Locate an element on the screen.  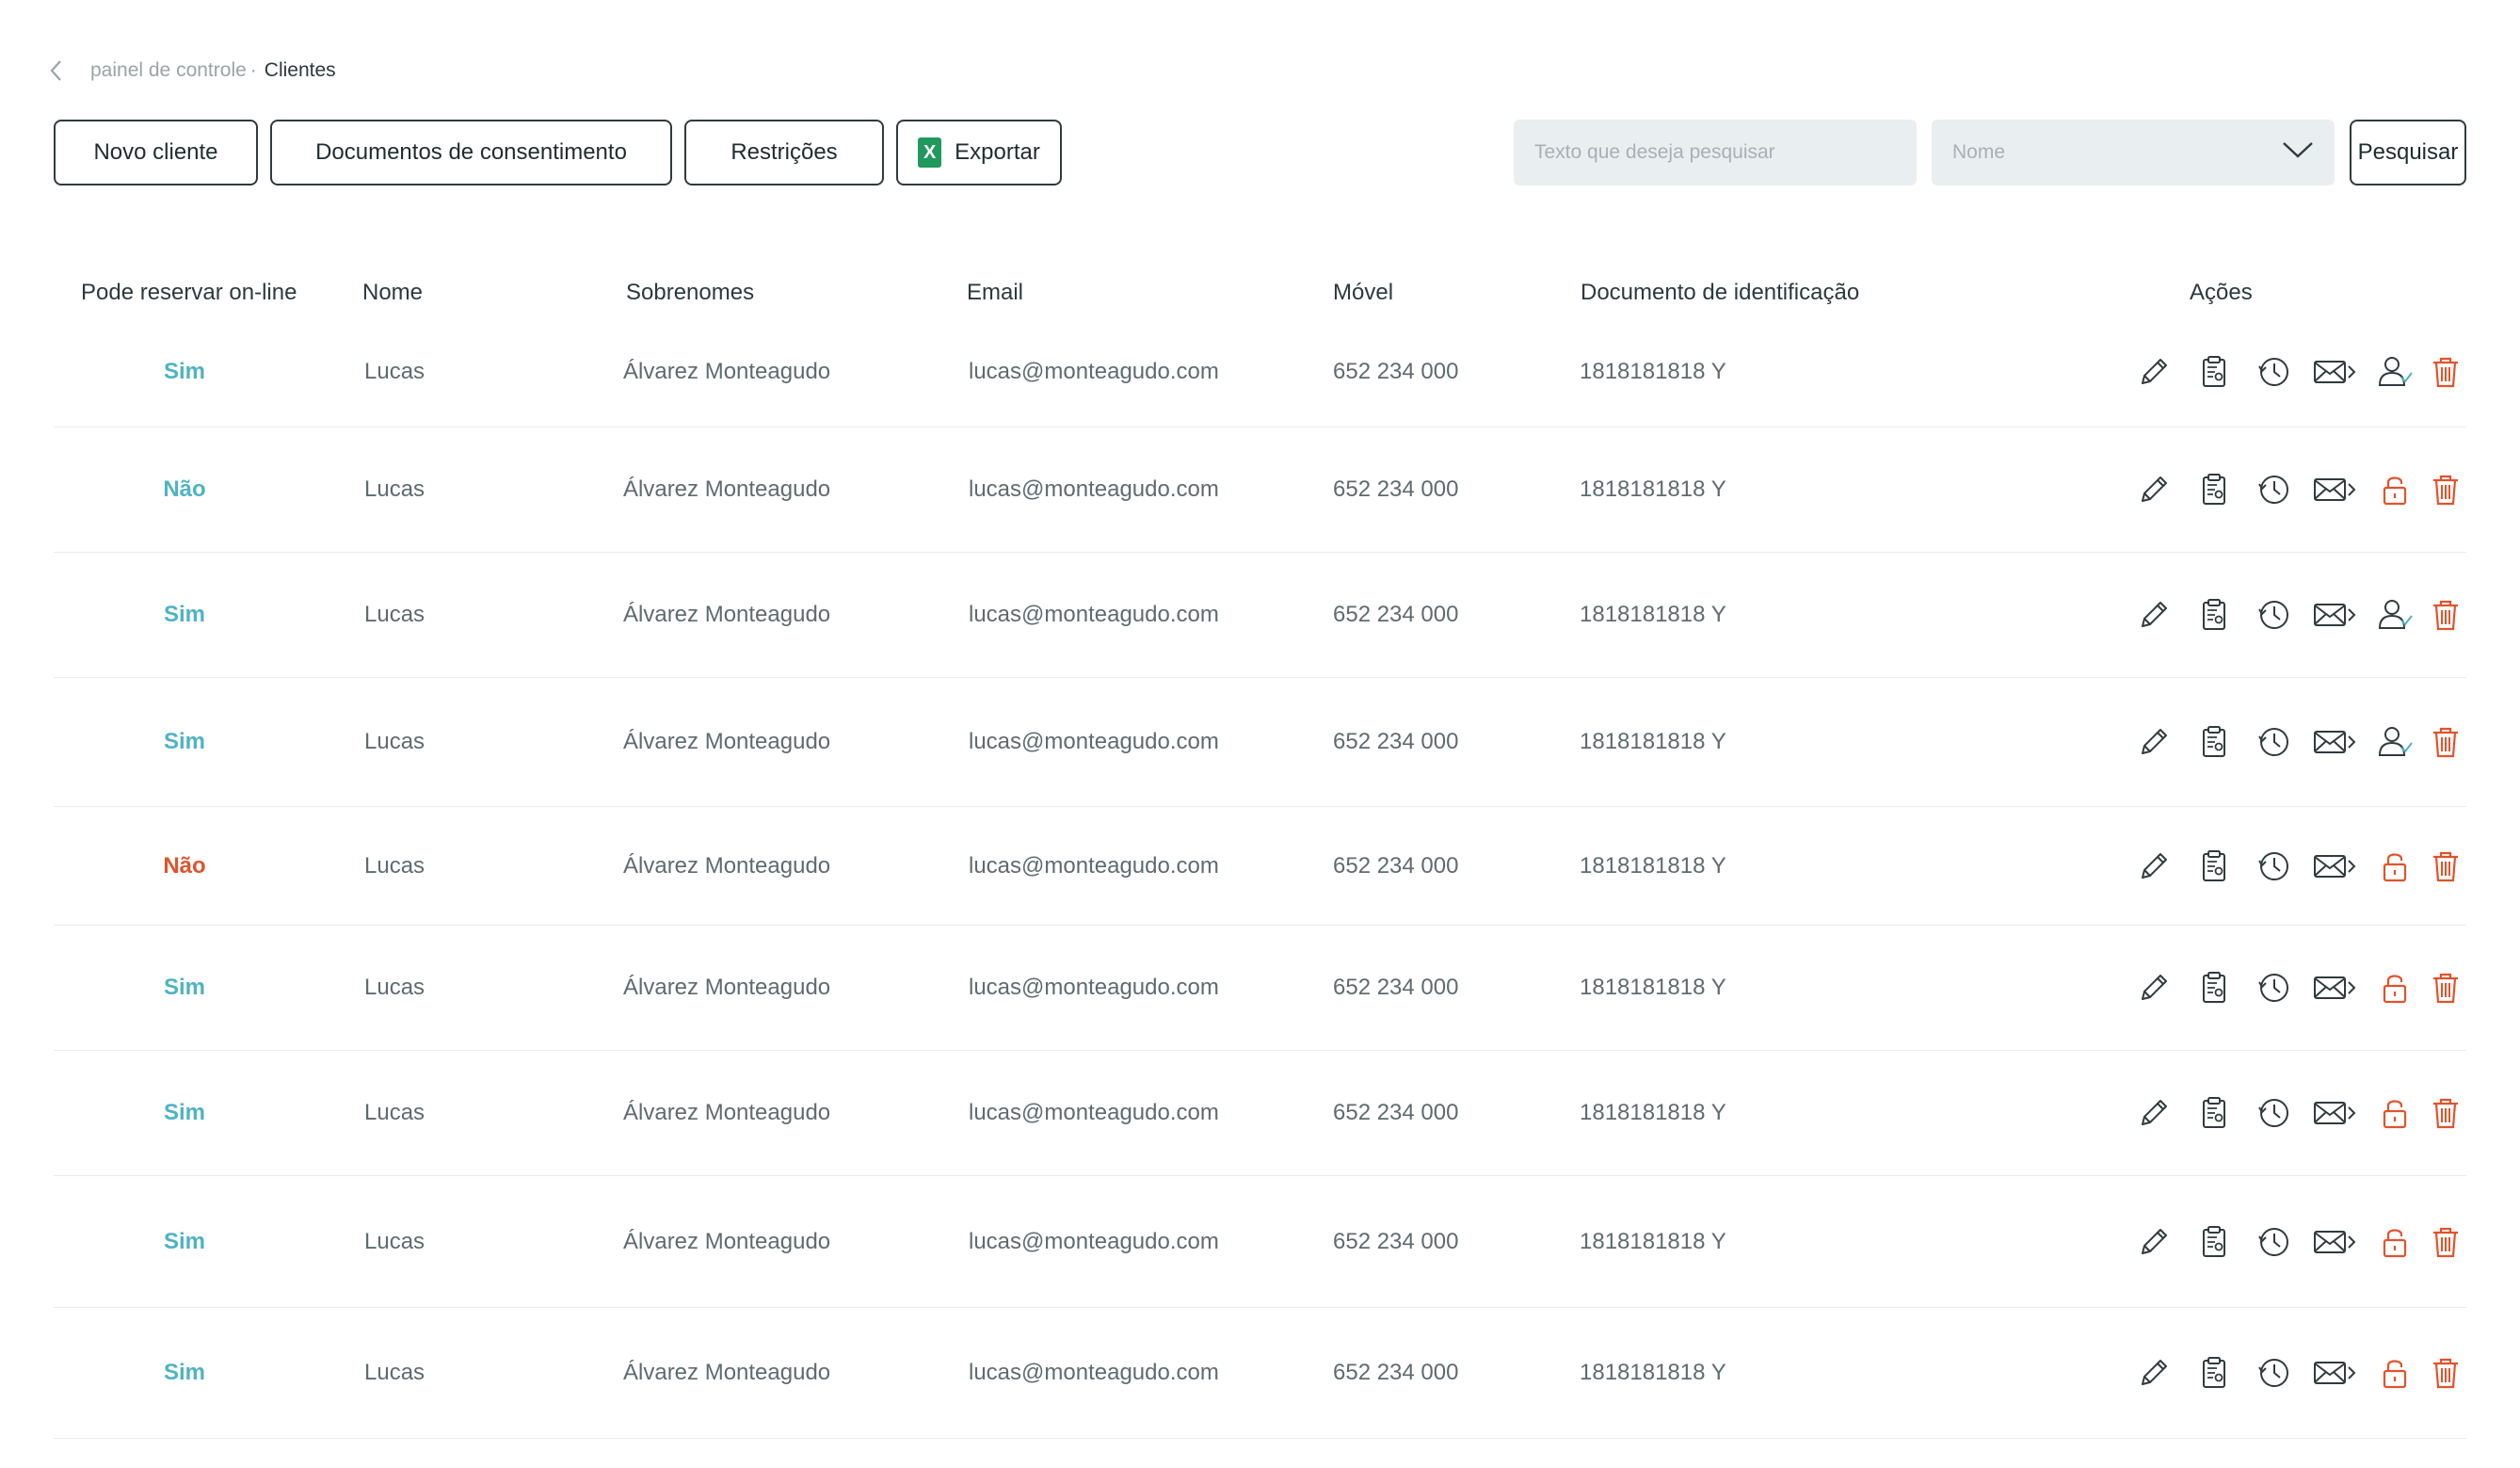
excel-icon: X is located at coordinates (930, 152).